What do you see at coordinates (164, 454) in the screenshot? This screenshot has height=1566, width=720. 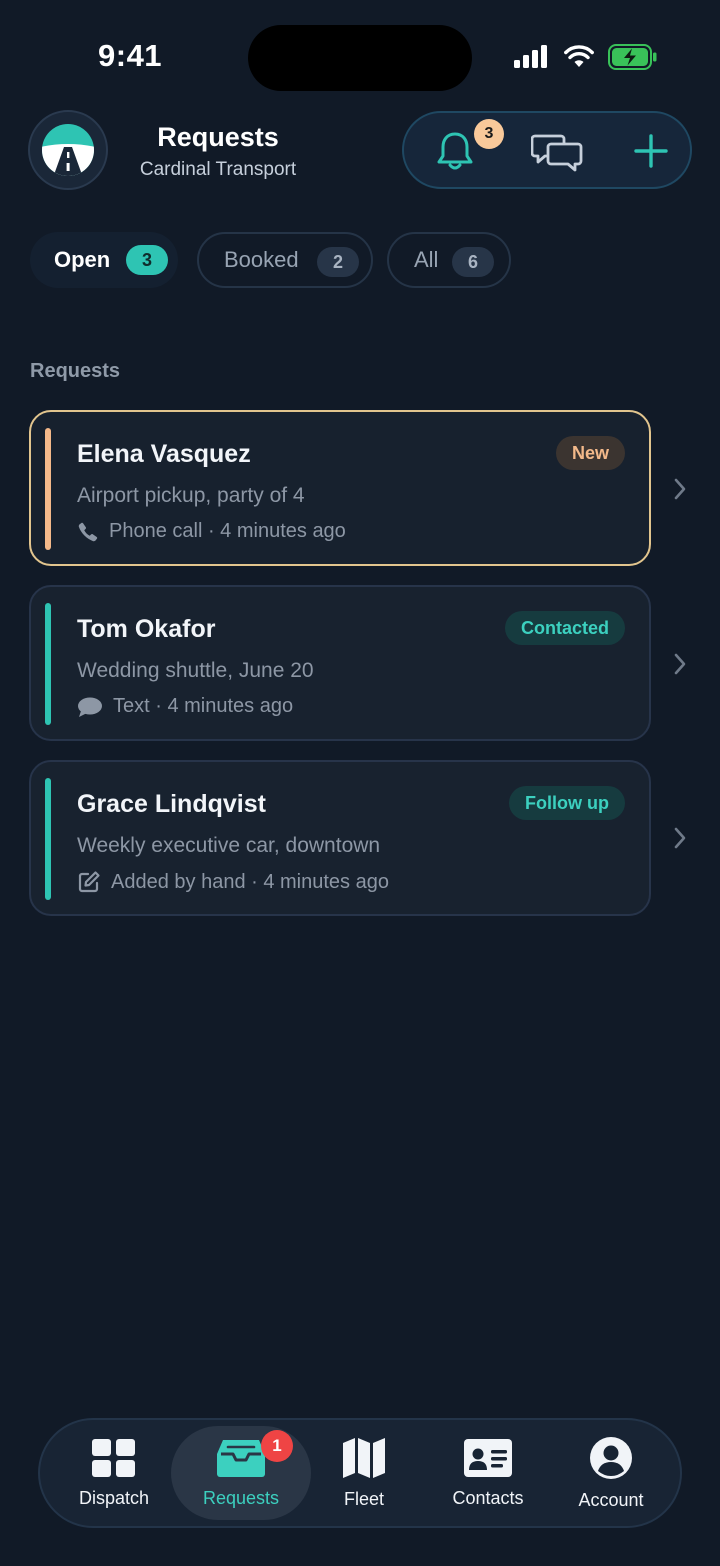 I see `request-name: Elena Vasquez` at bounding box center [164, 454].